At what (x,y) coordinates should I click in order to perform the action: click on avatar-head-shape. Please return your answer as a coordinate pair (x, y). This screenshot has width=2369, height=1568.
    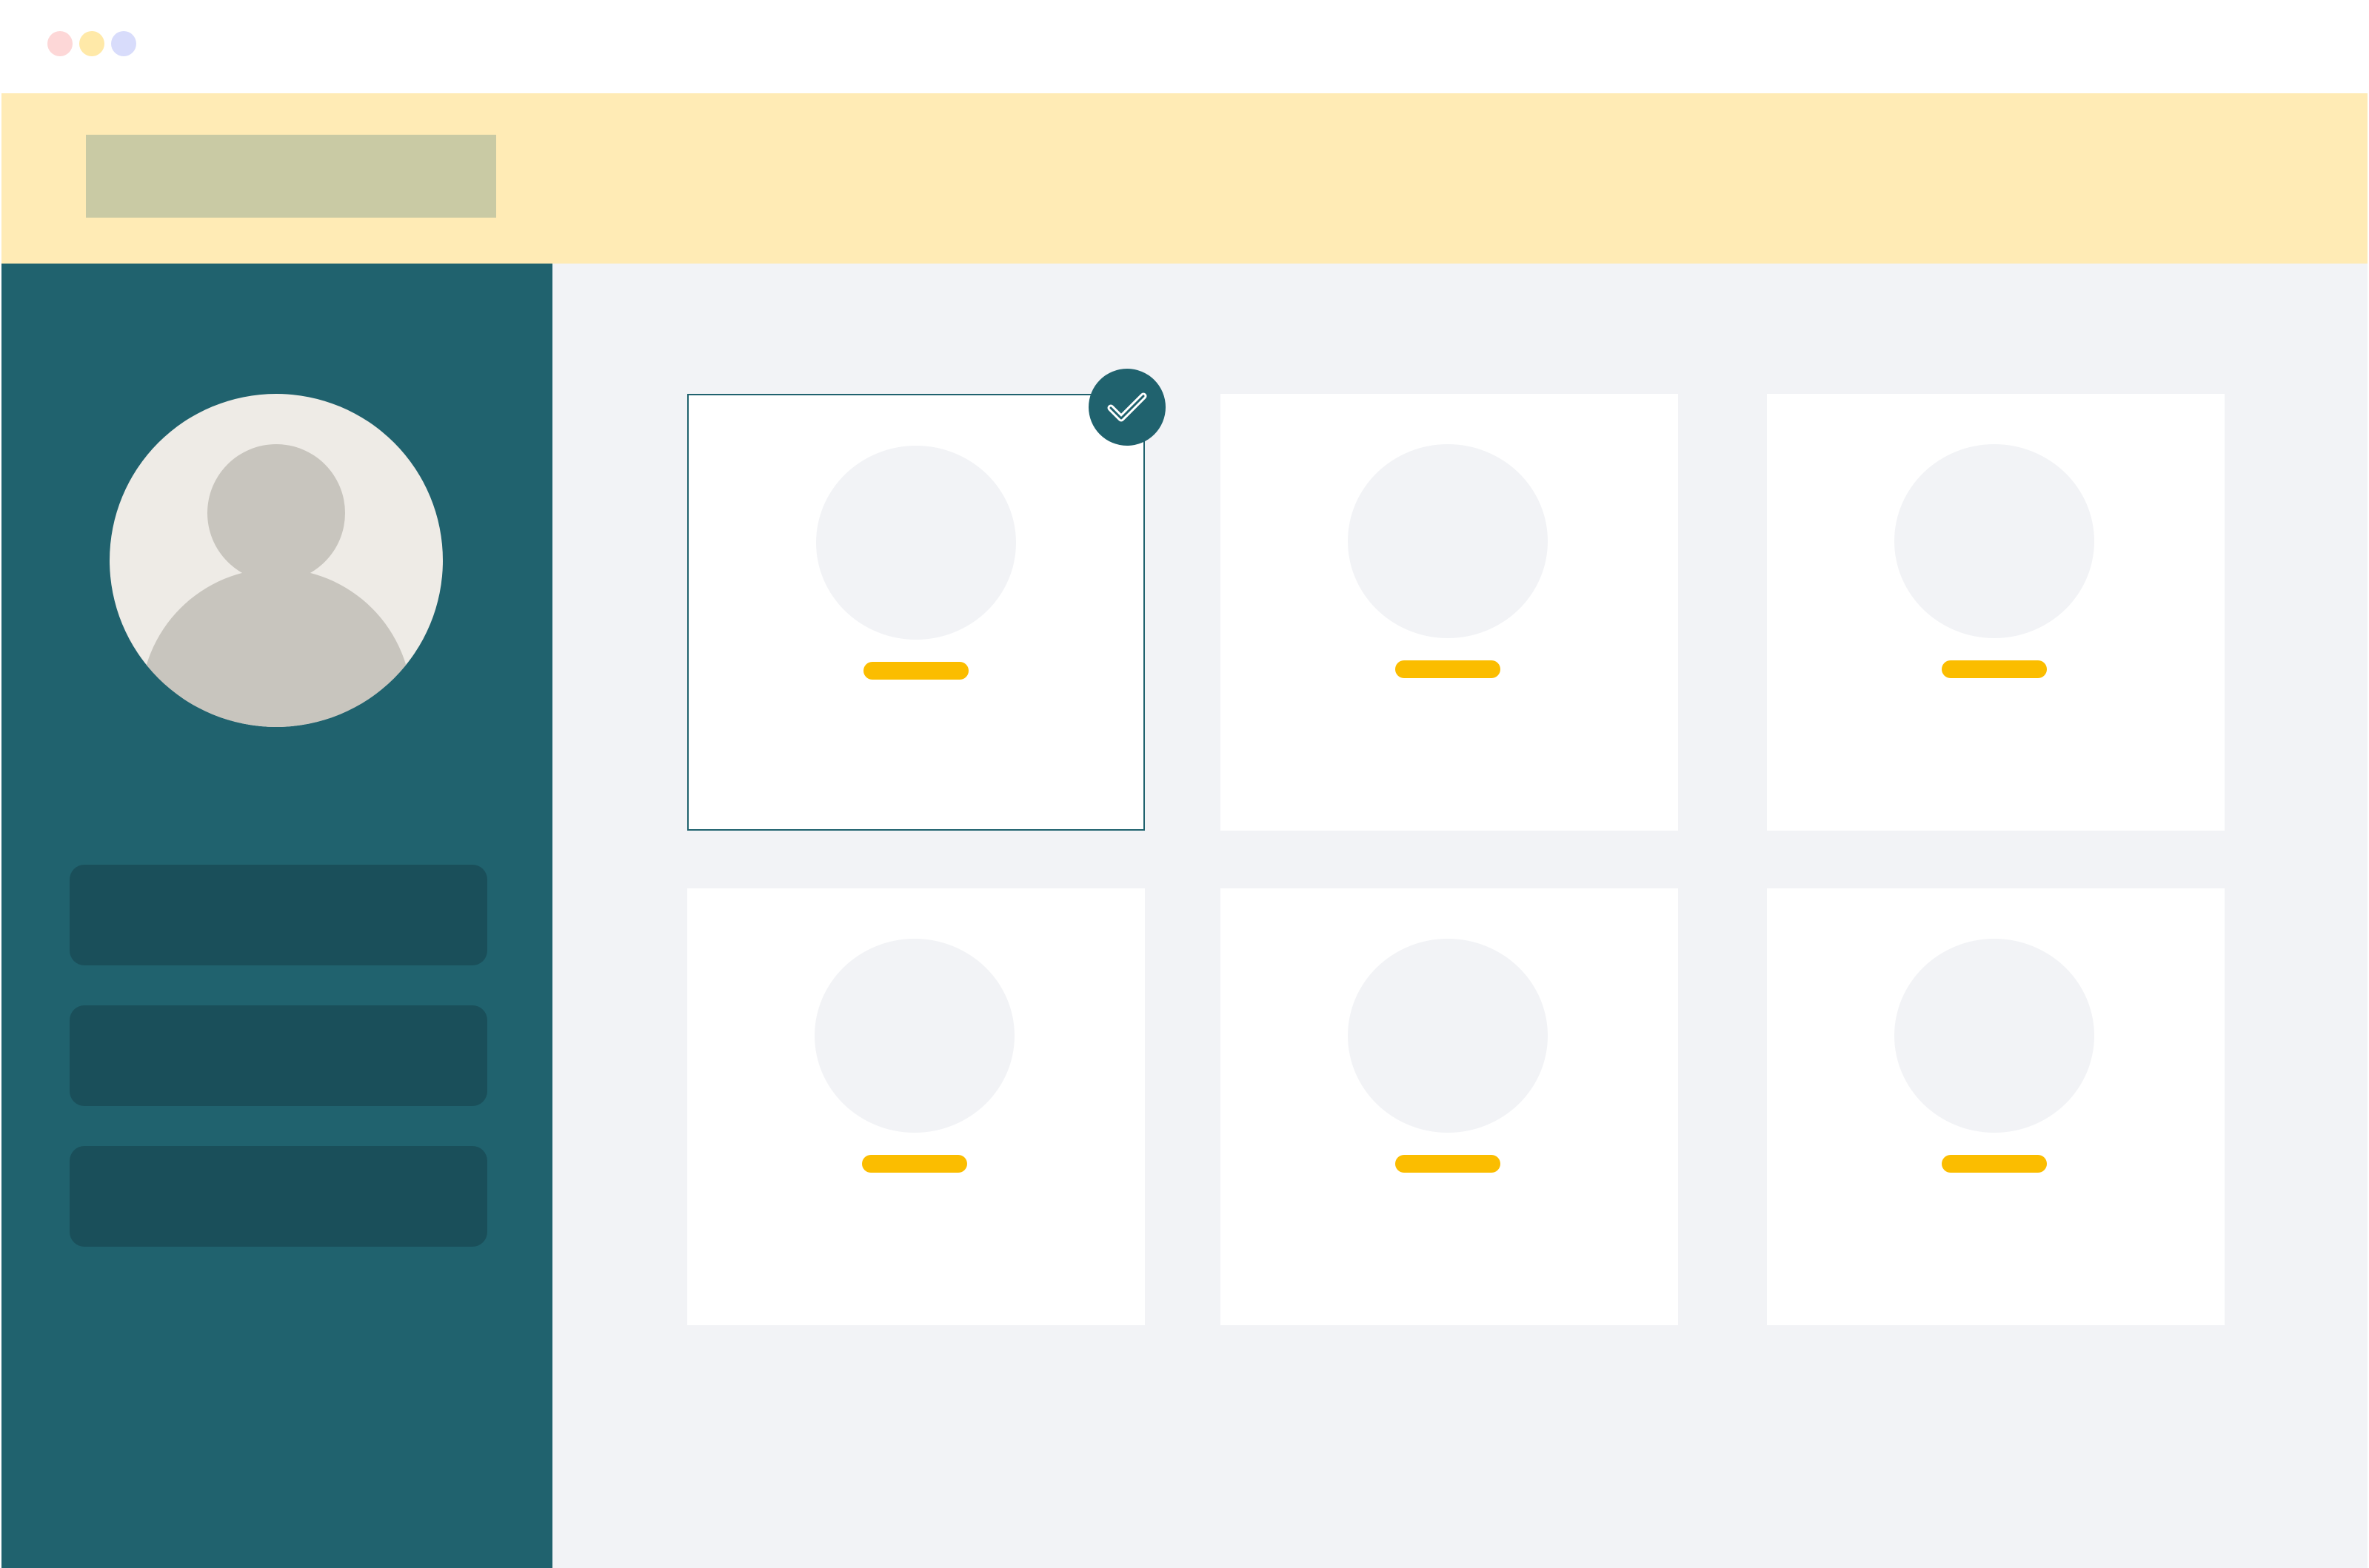
    Looking at the image, I should click on (276, 513).